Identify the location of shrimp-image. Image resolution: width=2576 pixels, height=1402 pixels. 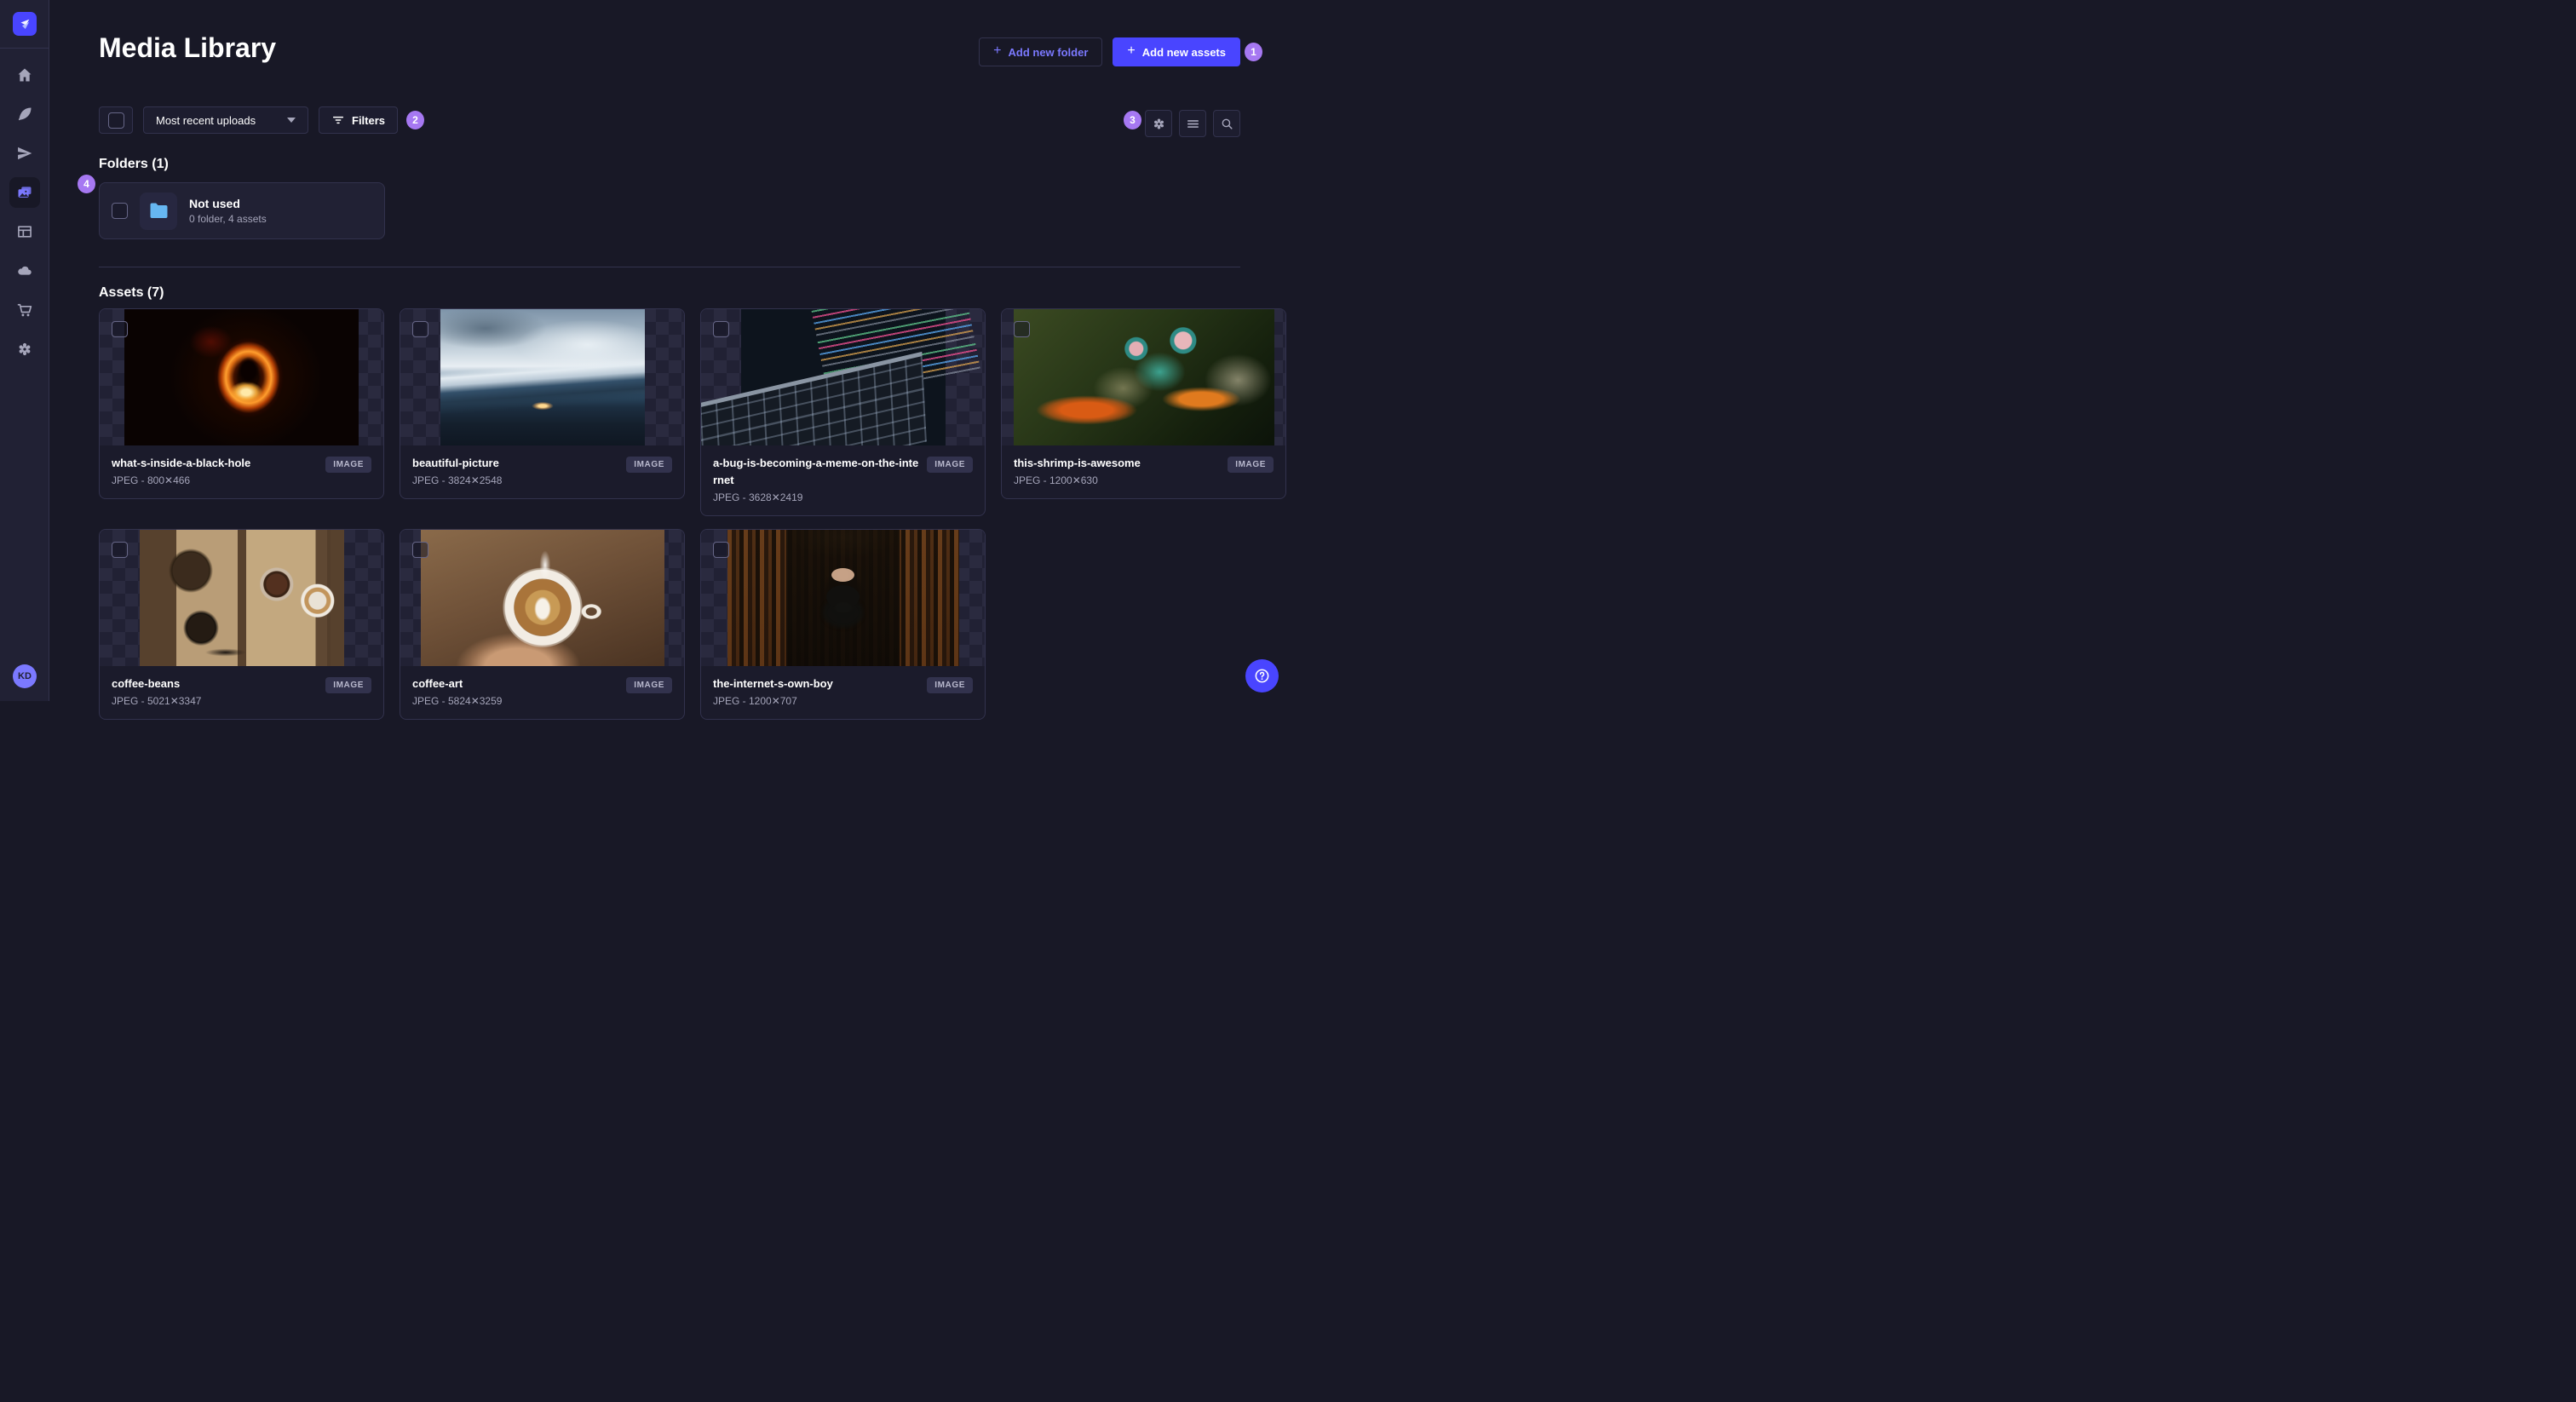
(1144, 377).